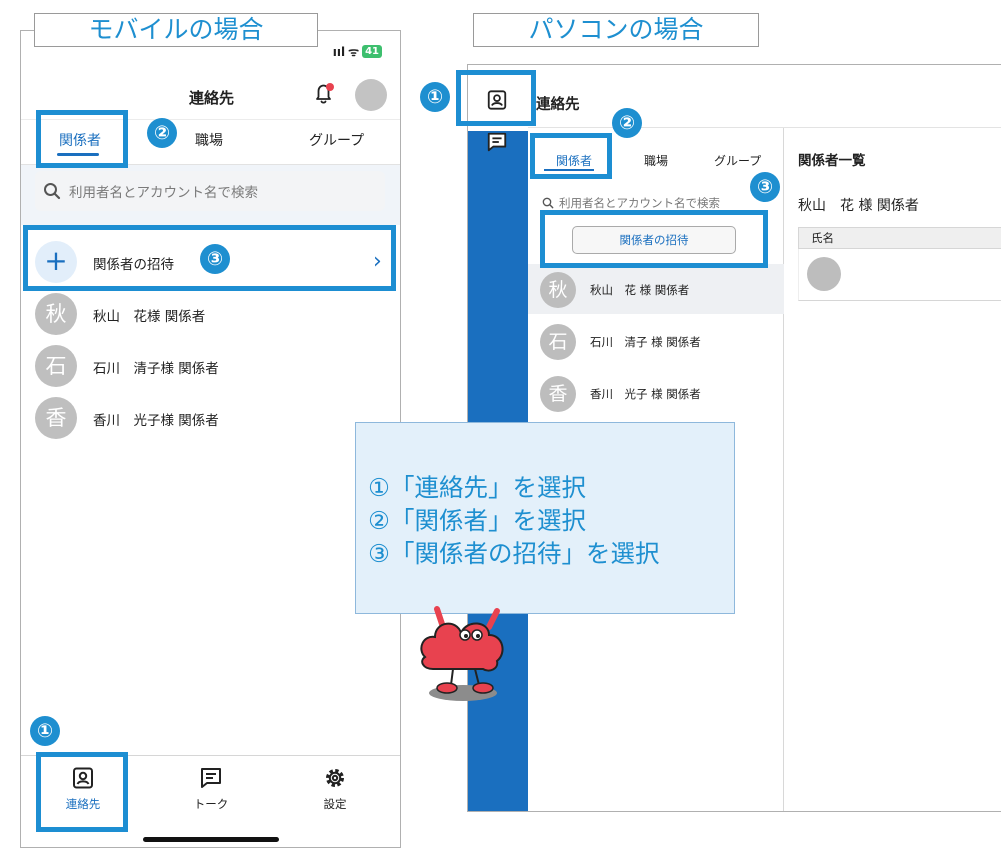 The width and height of the screenshot is (1001, 851). I want to click on instruction-callout: ①「連絡先」を選択 ②「関係者」を選択 ③「関係者の招待」を選択, so click(545, 518).